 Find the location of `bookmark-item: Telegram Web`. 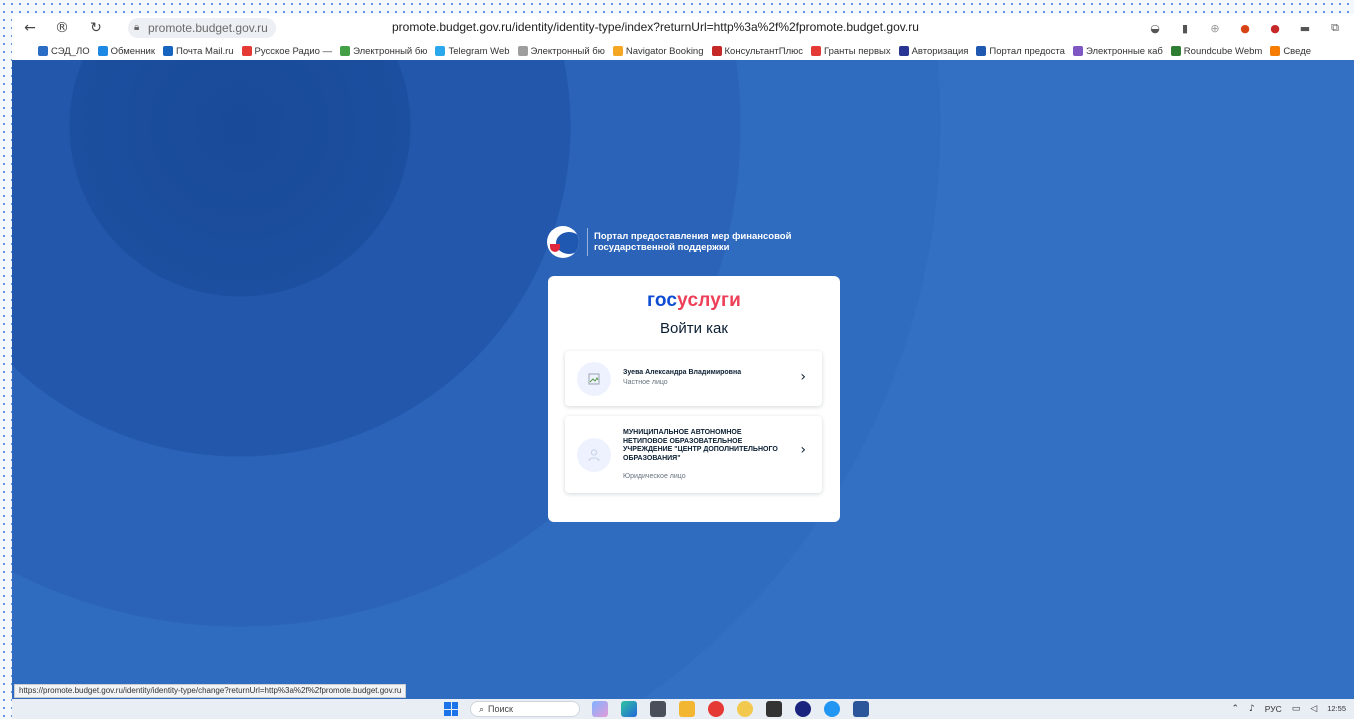

bookmark-item: Telegram Web is located at coordinates (472, 51).